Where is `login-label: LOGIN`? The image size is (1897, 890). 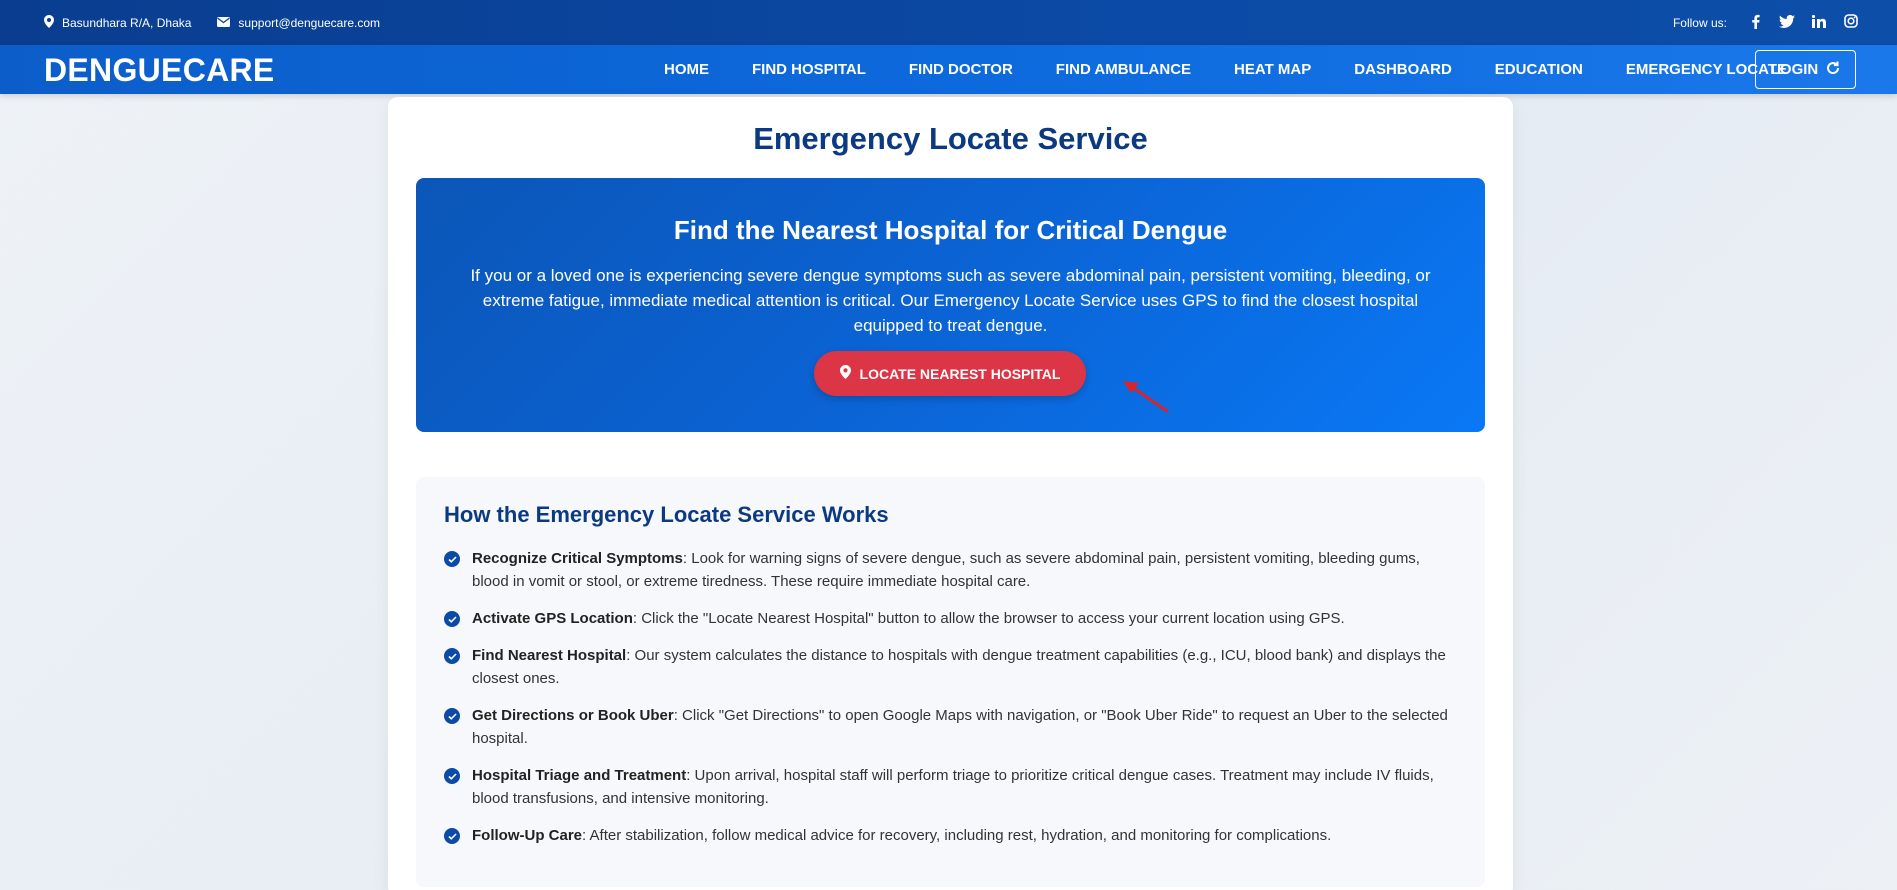 login-label: LOGIN is located at coordinates (1794, 69).